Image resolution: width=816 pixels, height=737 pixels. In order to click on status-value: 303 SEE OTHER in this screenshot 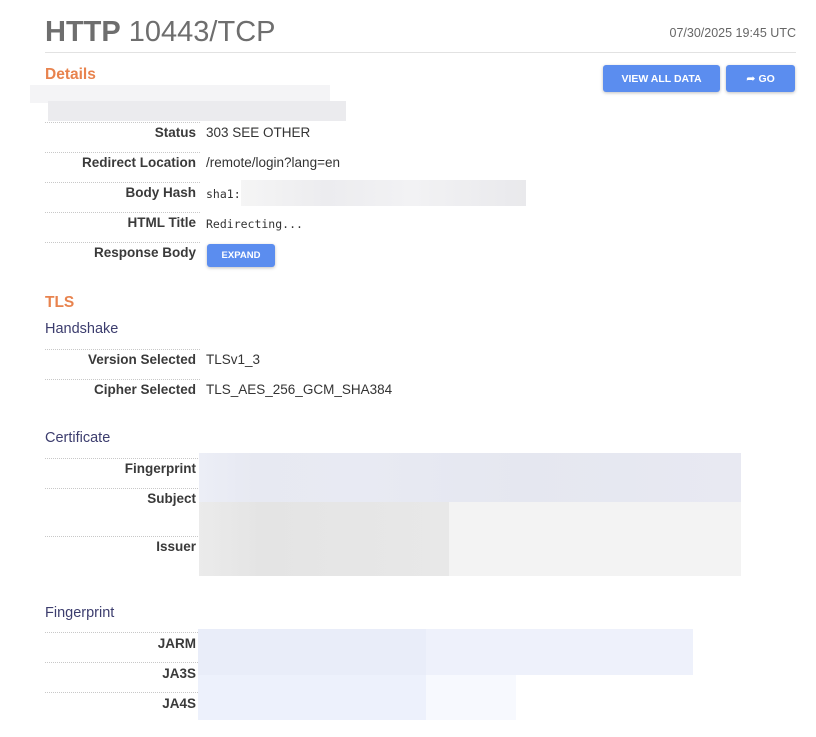, I will do `click(258, 132)`.